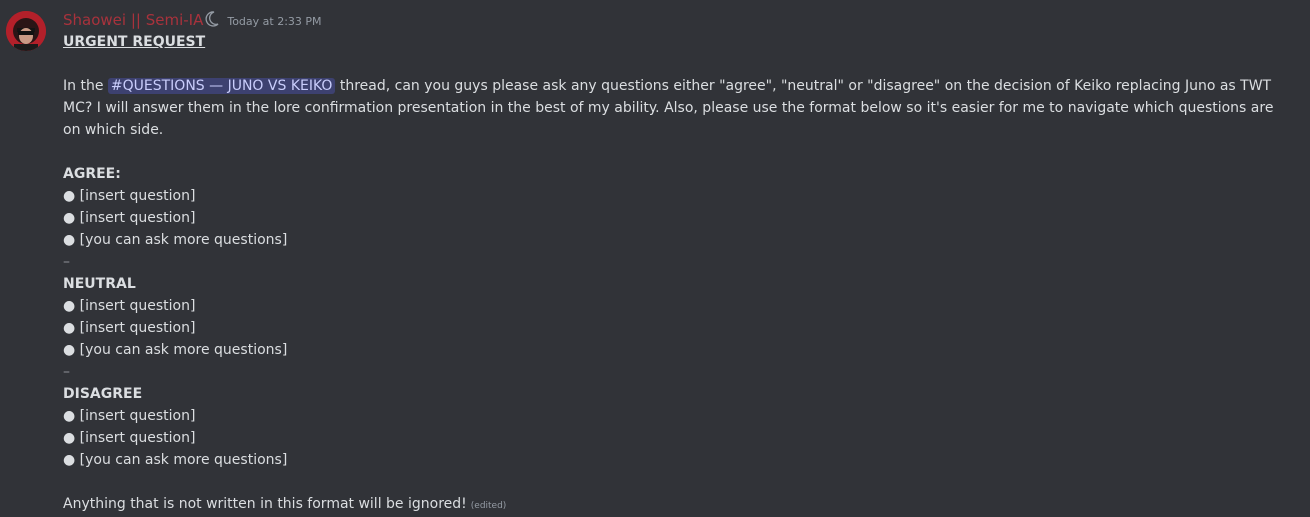  What do you see at coordinates (134, 42) in the screenshot?
I see `message-title: URGENT REQUEST` at bounding box center [134, 42].